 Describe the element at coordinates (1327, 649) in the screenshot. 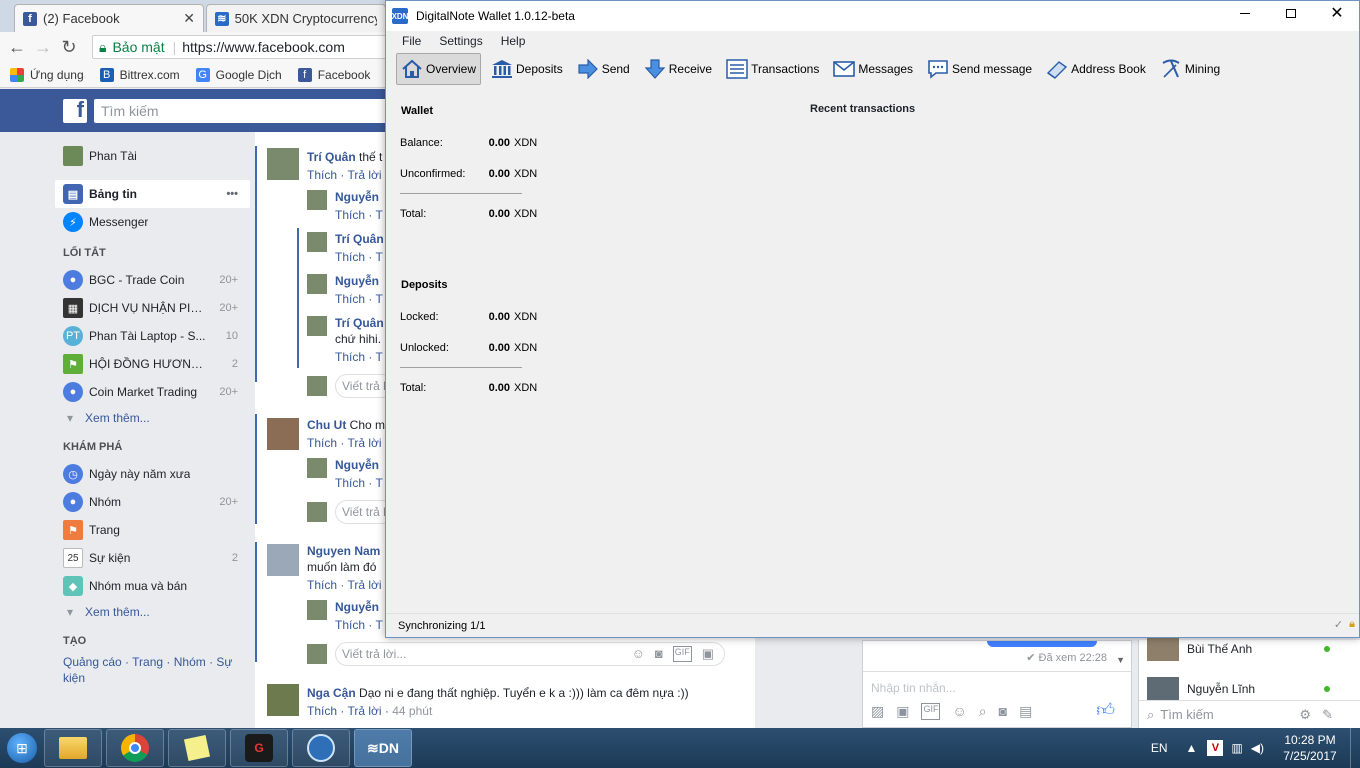

I see `online-status-icon` at that location.